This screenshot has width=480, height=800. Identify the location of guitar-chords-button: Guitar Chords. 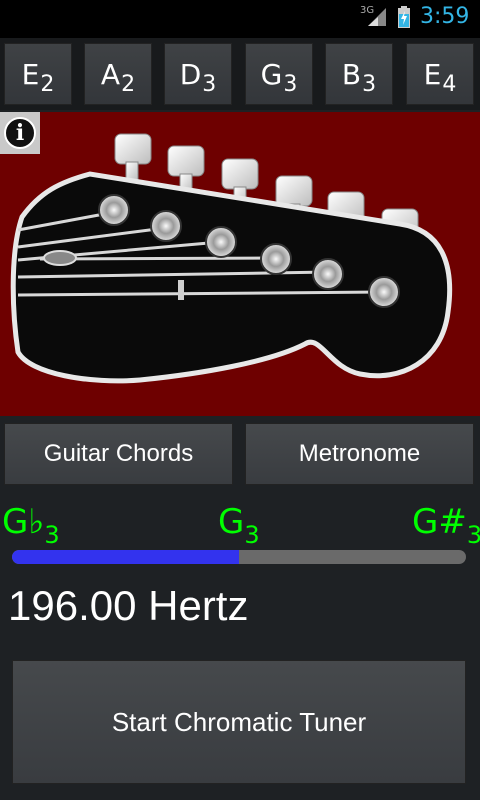
(118, 454).